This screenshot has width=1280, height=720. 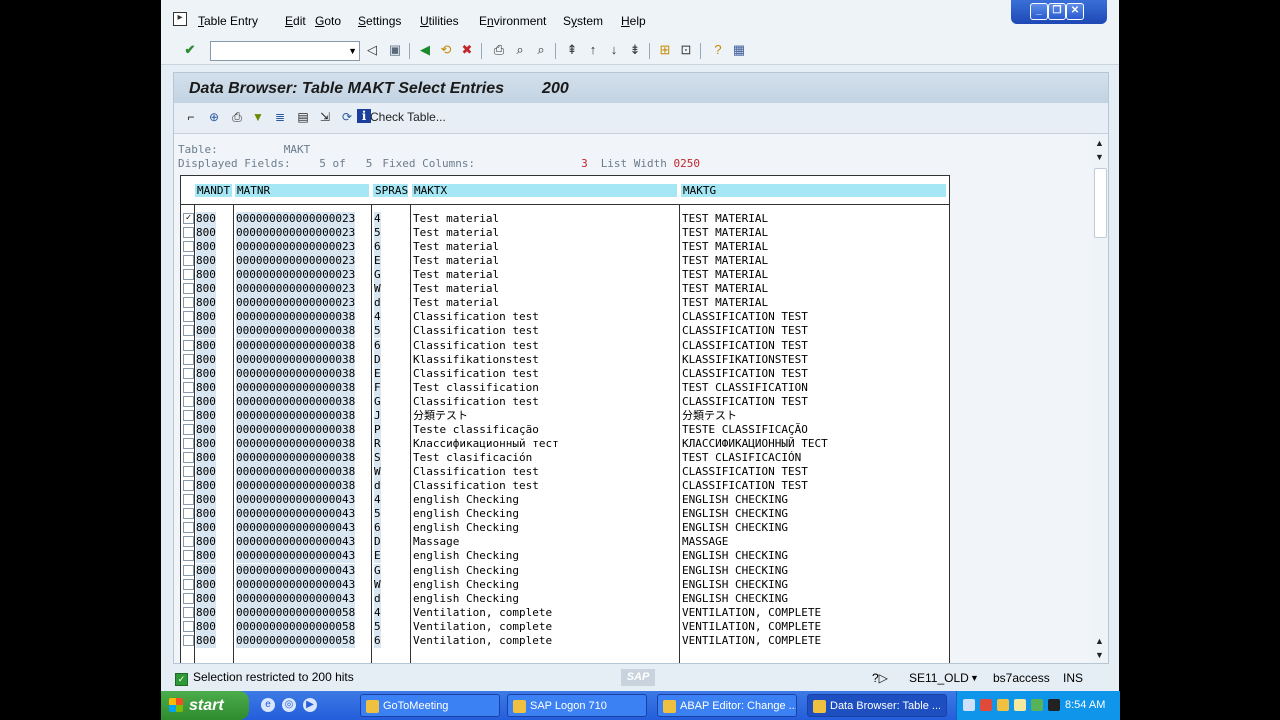 What do you see at coordinates (709, 416) in the screenshot?
I see `cell-maktg: 分類テスト` at bounding box center [709, 416].